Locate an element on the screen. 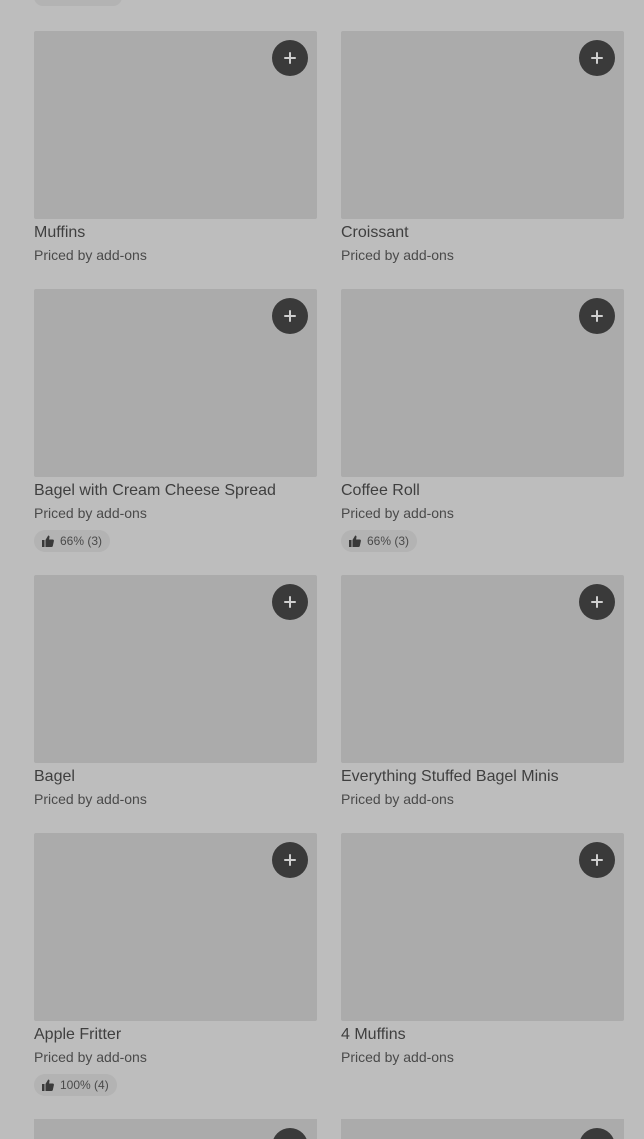 The height and width of the screenshot is (1139, 644). menu-item-card: Apple Fritter Priced by add-ons 100% (4) is located at coordinates (175, 976).